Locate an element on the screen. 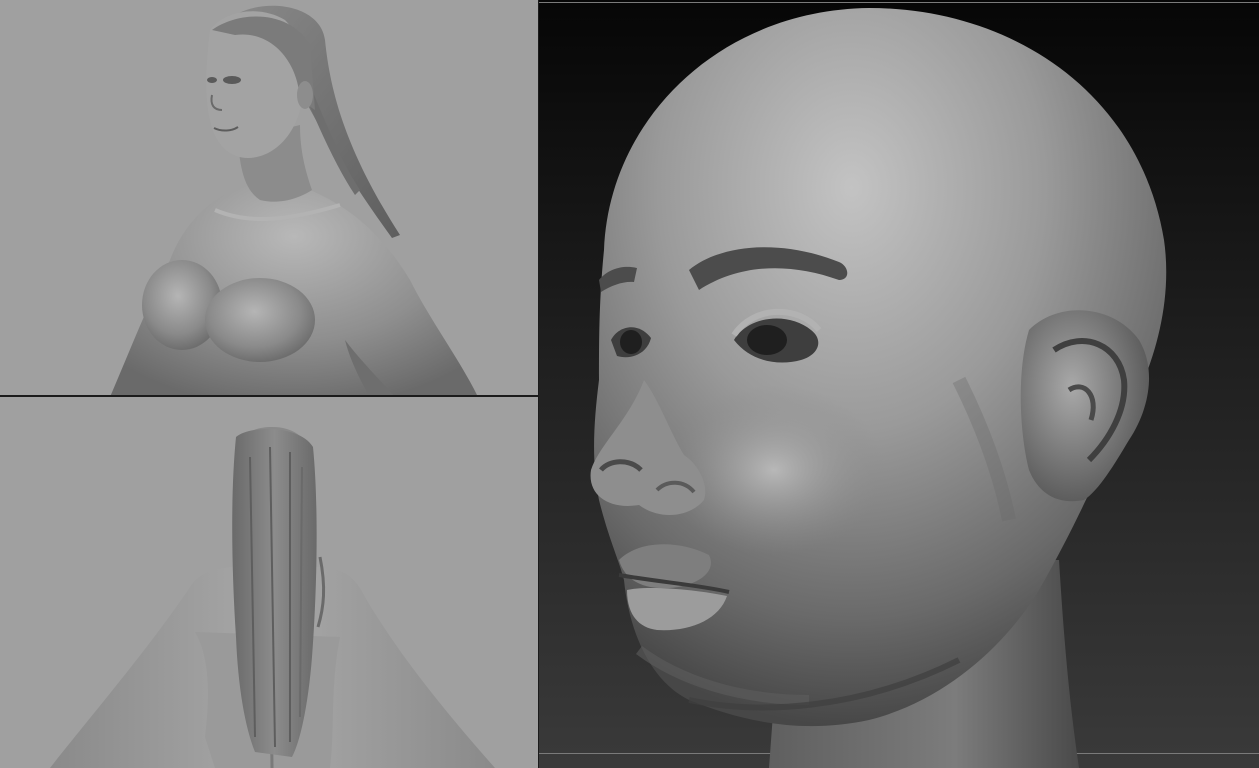 The height and width of the screenshot is (768, 1259). eye-left-iris is located at coordinates (631, 342).